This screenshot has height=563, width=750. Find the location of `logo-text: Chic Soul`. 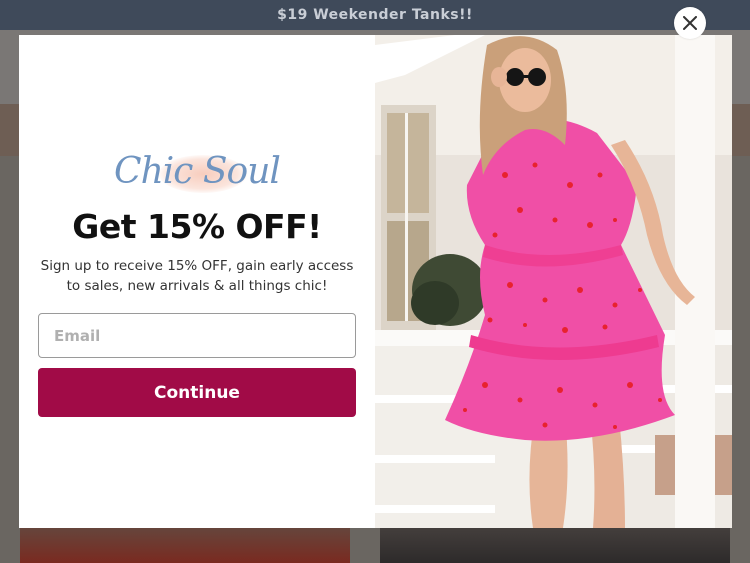

logo-text: Chic Soul is located at coordinates (197, 171).